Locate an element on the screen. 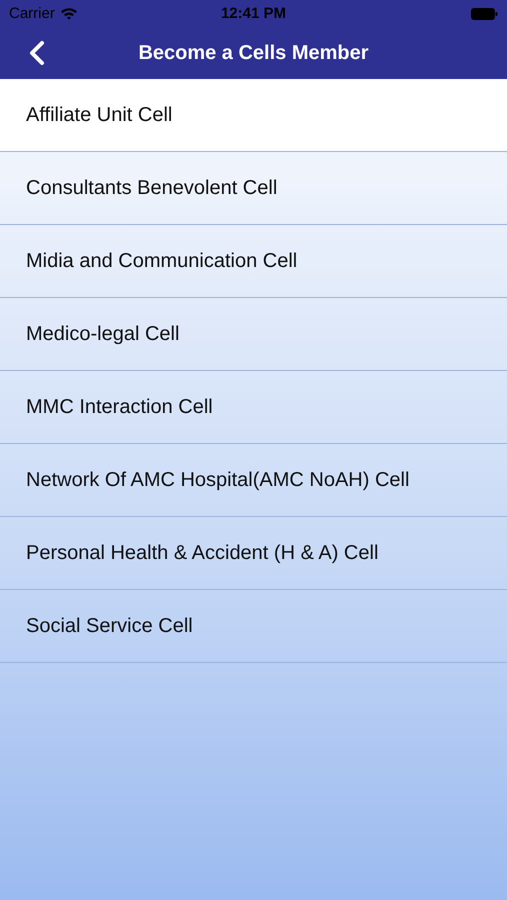 This screenshot has height=900, width=507. battery-icon is located at coordinates (484, 14).